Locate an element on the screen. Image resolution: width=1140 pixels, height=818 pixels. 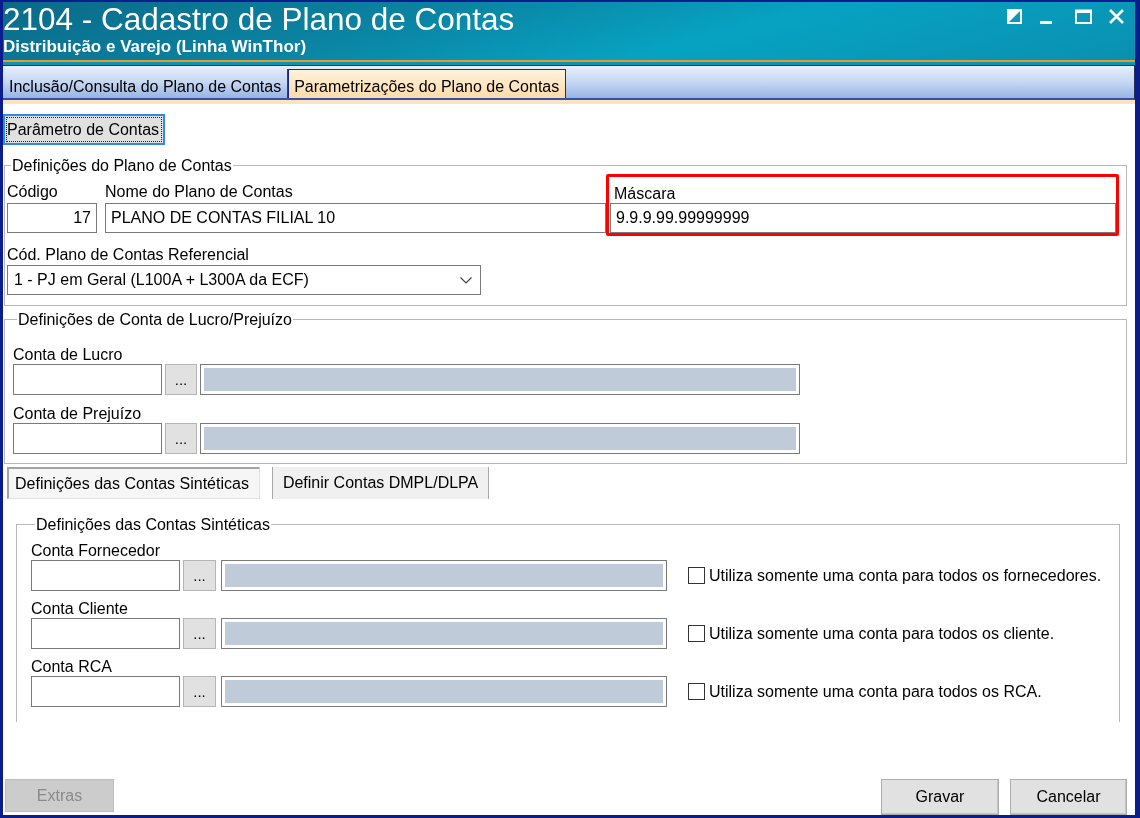
field-label: Conta RCA is located at coordinates (72, 666).